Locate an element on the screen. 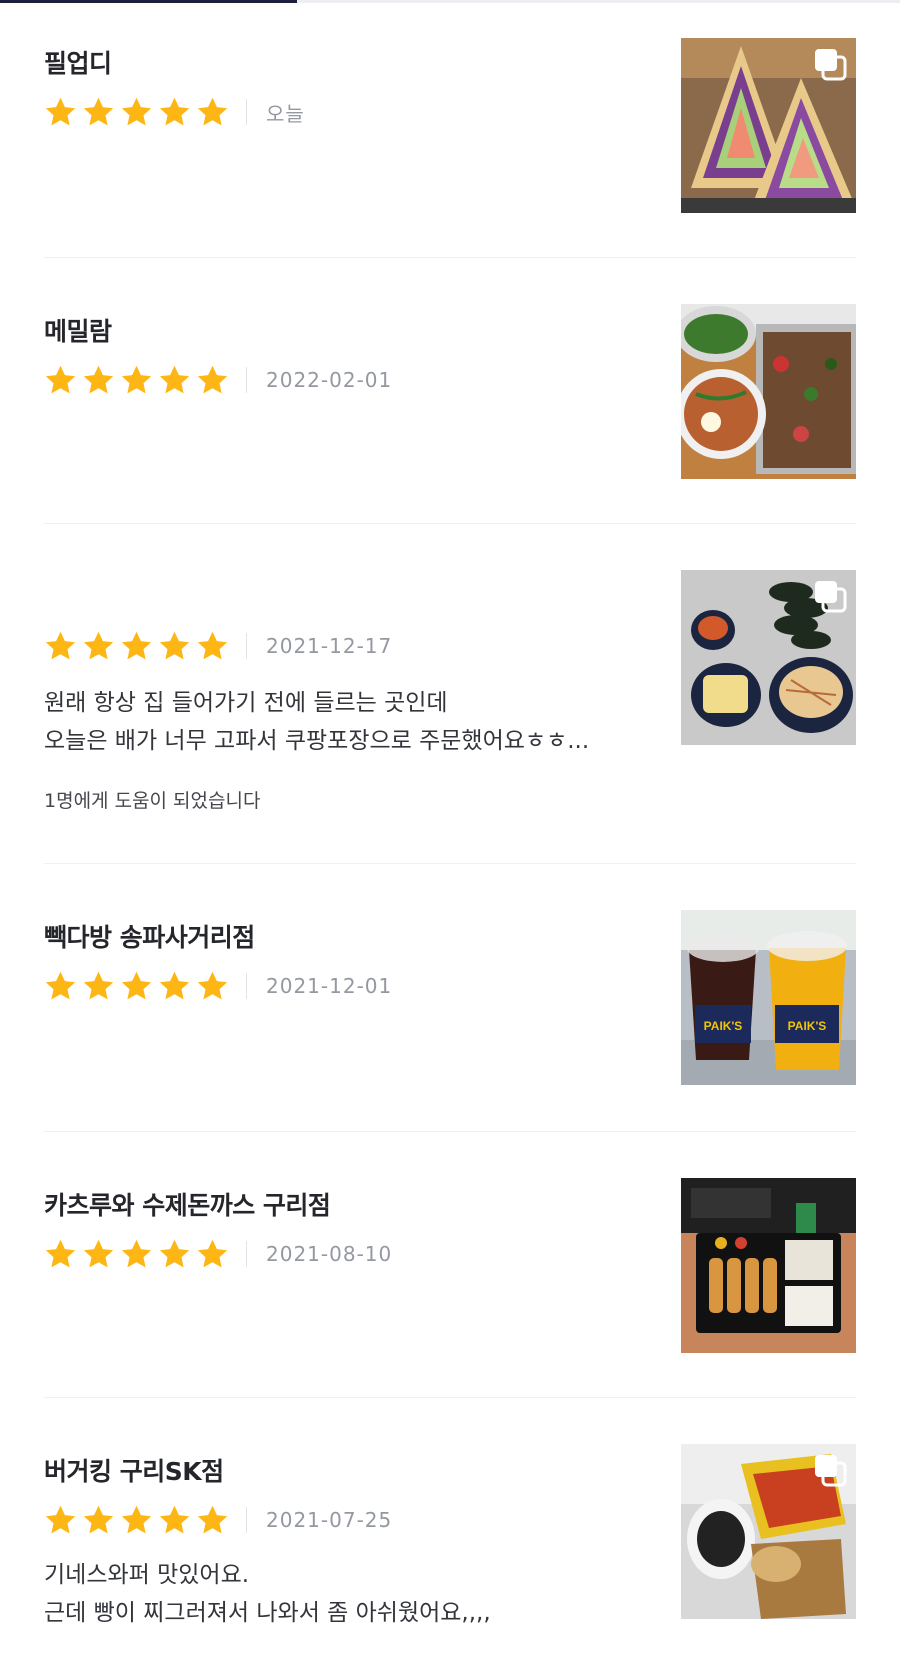  rating-row: 2021-12-17 is located at coordinates (218, 646).